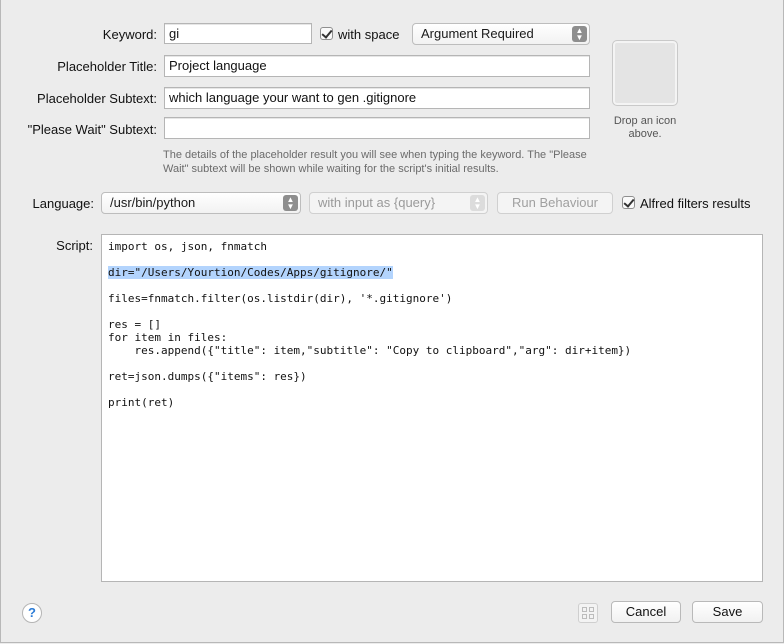 This screenshot has width=784, height=644. I want to click on placeholder-title-label: Placeholder Title:, so click(107, 66).